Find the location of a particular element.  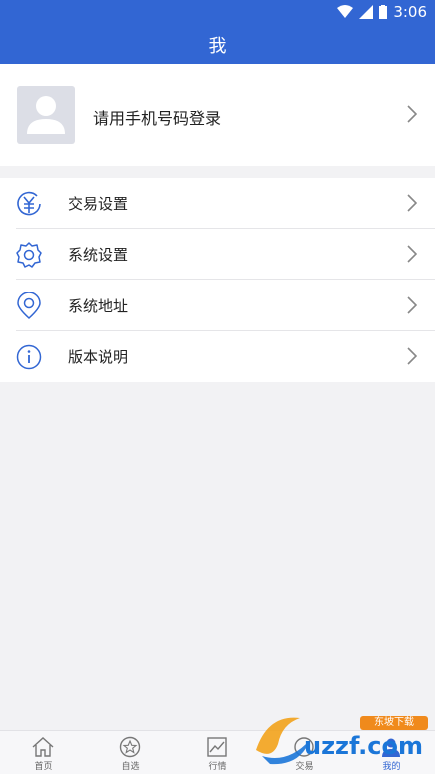

person-icon is located at coordinates (46, 115).